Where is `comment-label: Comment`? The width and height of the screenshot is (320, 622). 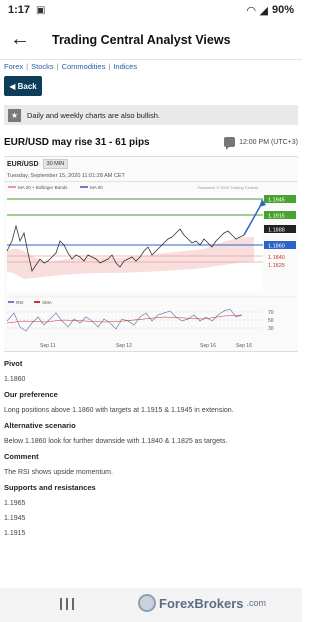 comment-label: Comment is located at coordinates (21, 456).